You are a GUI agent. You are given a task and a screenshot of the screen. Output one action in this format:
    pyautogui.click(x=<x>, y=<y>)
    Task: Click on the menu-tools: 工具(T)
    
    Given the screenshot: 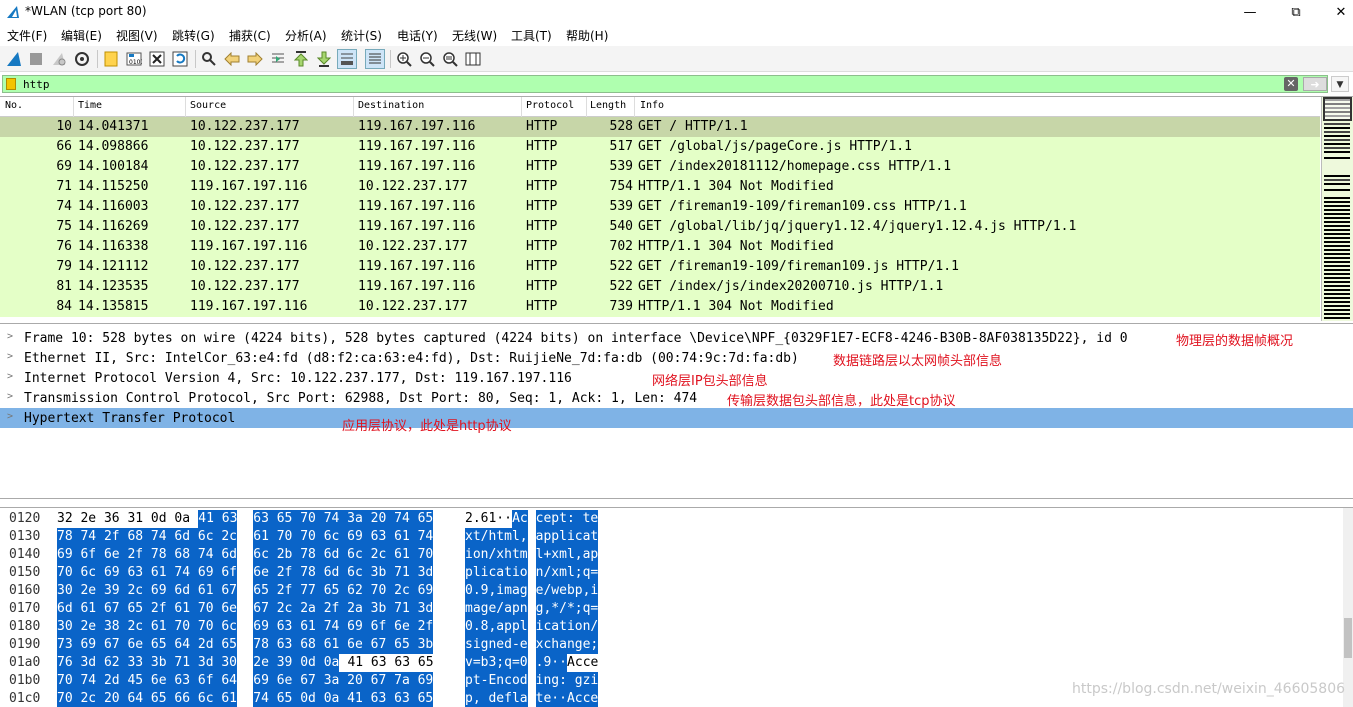 What is the action you would take?
    pyautogui.click(x=531, y=35)
    